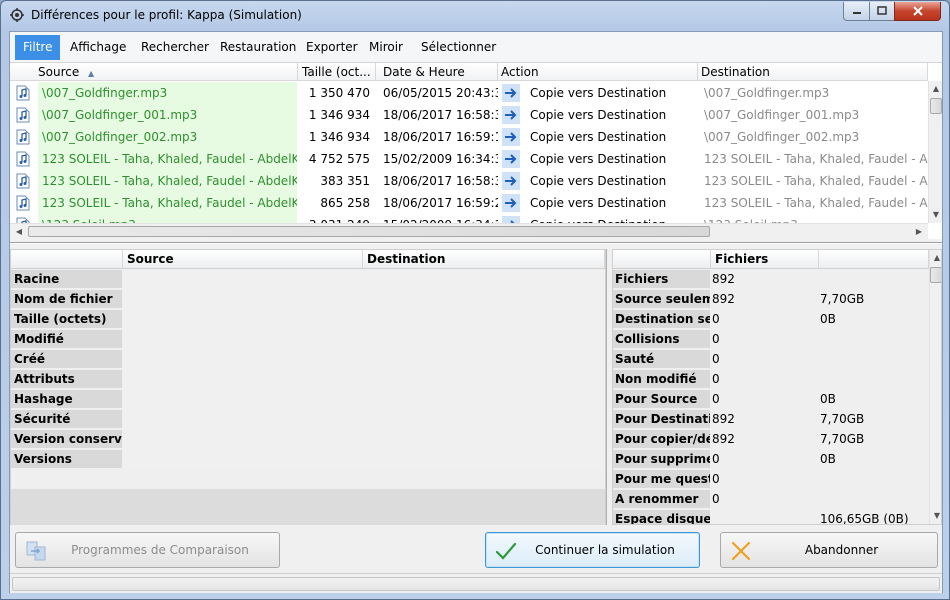 The width and height of the screenshot is (950, 600). Describe the element at coordinates (864, 518) in the screenshot. I see `stat-size: 106,65GB (0B)` at that location.